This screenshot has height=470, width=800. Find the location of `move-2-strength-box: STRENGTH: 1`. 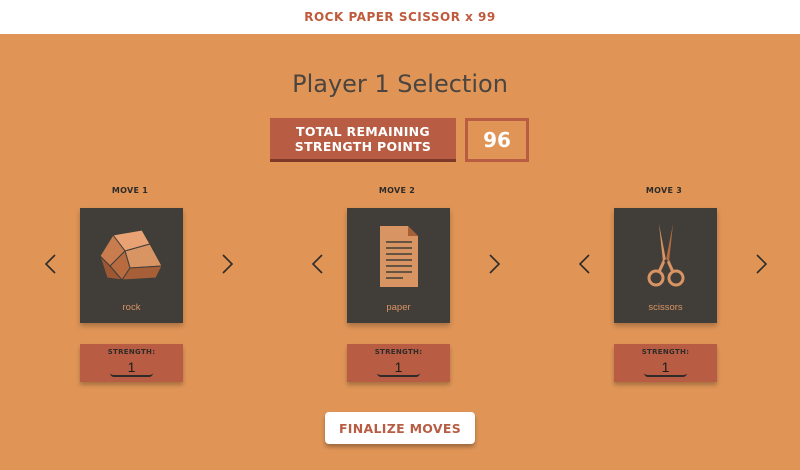

move-2-strength-box: STRENGTH: 1 is located at coordinates (398, 363).